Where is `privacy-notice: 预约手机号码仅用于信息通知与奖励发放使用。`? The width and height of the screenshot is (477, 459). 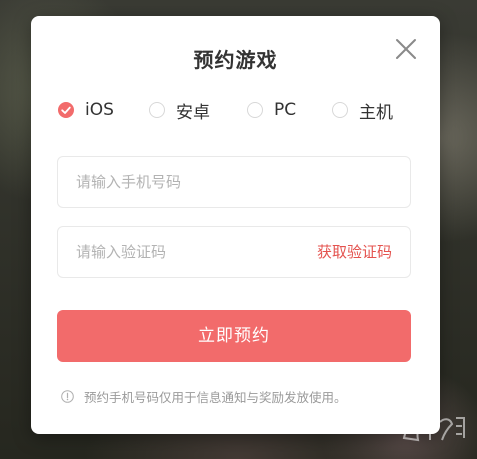 privacy-notice: 预约手机号码仅用于信息通知与奖励发放使用。 is located at coordinates (204, 396).